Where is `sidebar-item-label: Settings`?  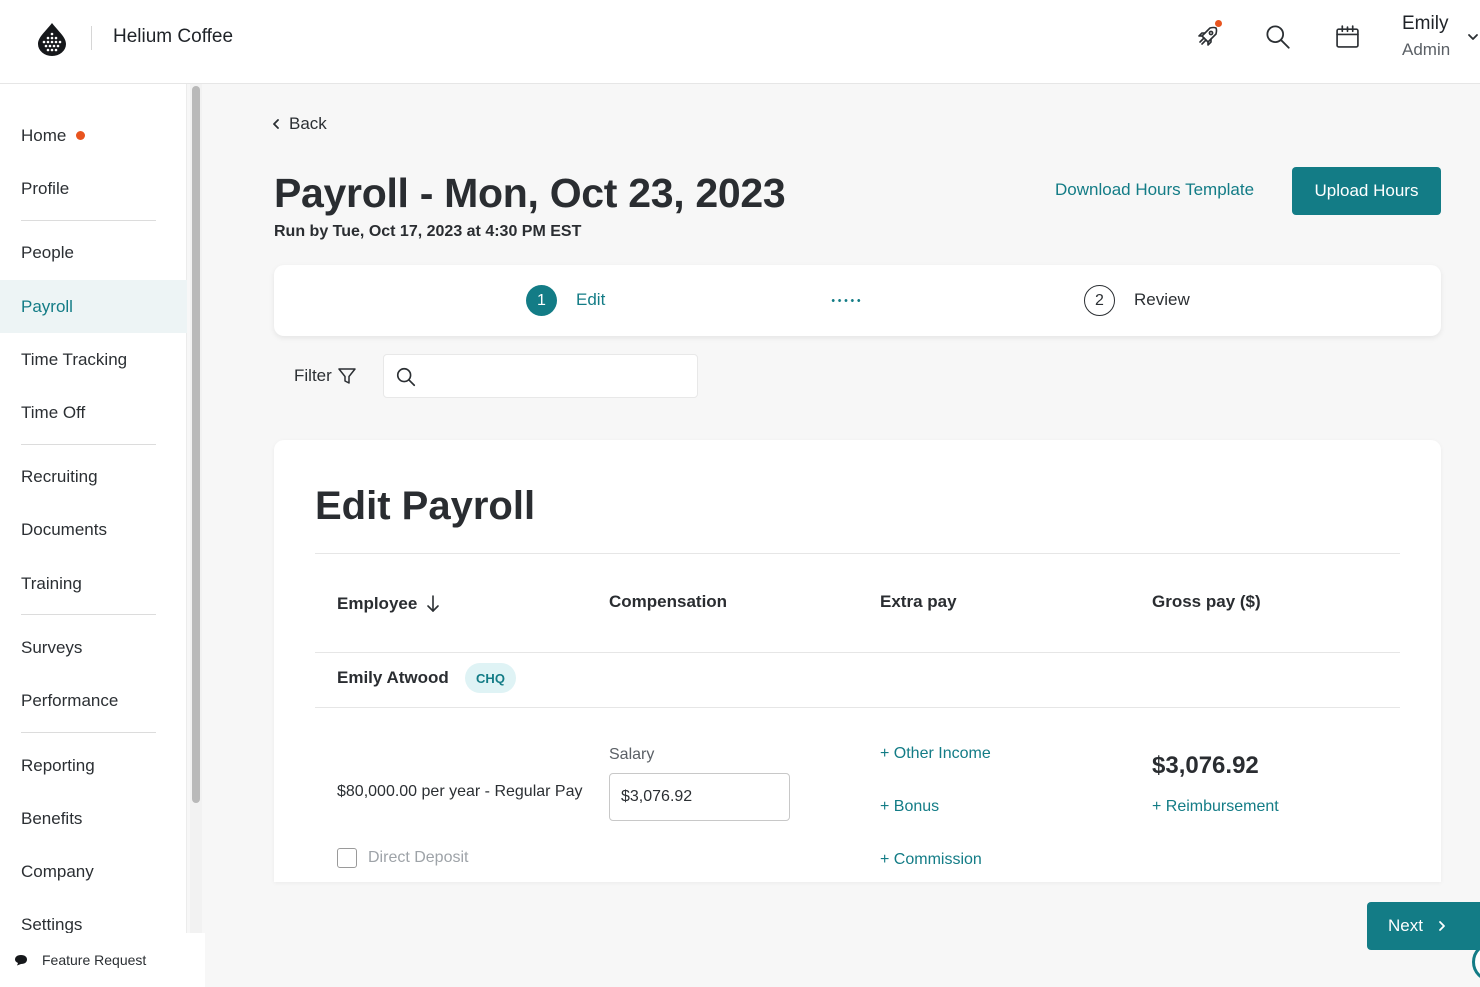
sidebar-item-label: Settings is located at coordinates (52, 924).